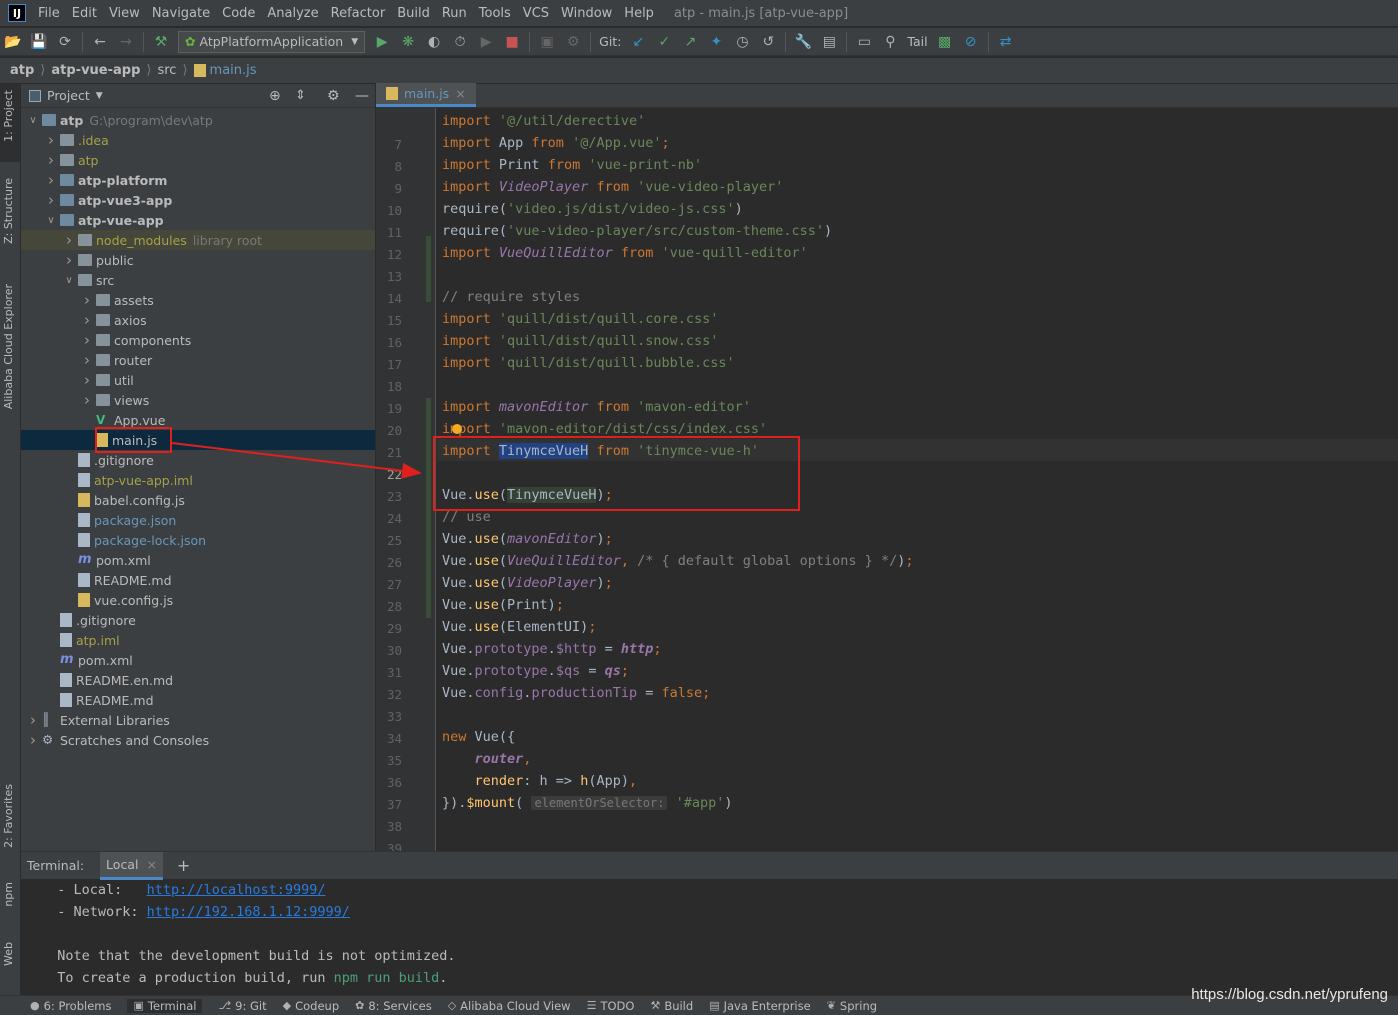 The image size is (1398, 1015). What do you see at coordinates (296, 460) in the screenshot?
I see `annotation-arrow` at bounding box center [296, 460].